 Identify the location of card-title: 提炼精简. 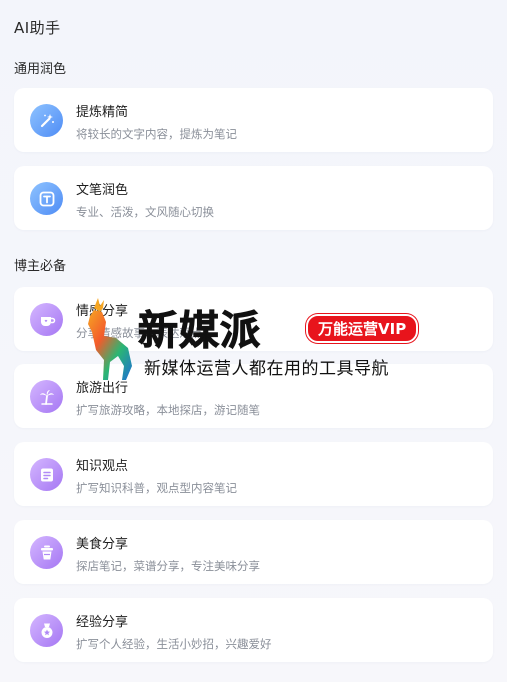
(102, 112).